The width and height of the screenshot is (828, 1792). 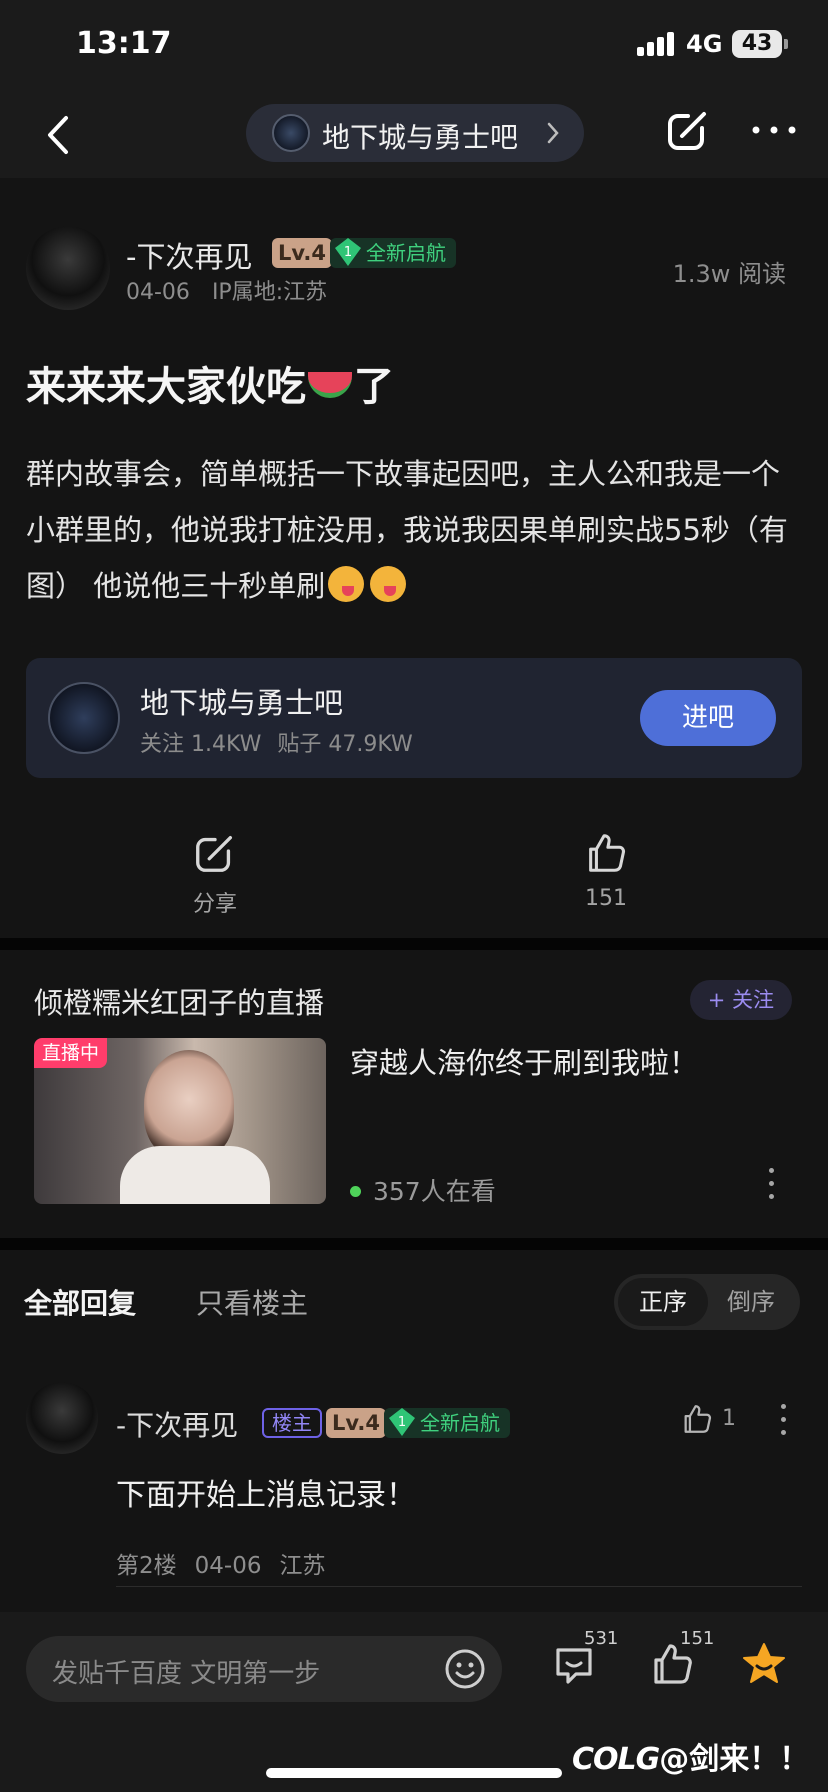 I want to click on watermark: COLG@剑来！！, so click(x=690, y=1756).